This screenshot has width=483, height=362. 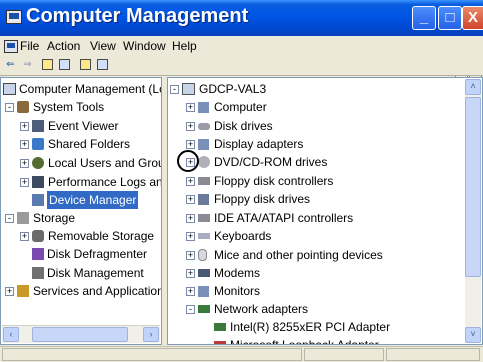 I want to click on show-hide-tree-icon, so click(x=64, y=64).